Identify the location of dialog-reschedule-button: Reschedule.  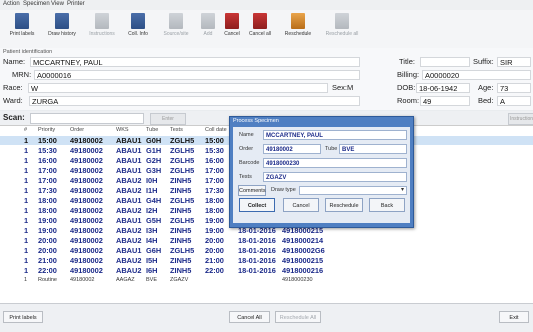
(344, 205).